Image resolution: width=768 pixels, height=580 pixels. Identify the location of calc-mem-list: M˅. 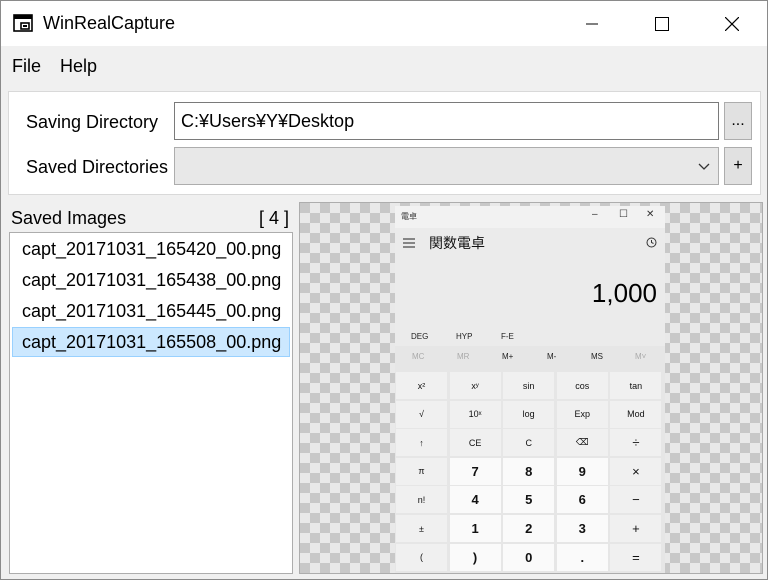
(641, 356).